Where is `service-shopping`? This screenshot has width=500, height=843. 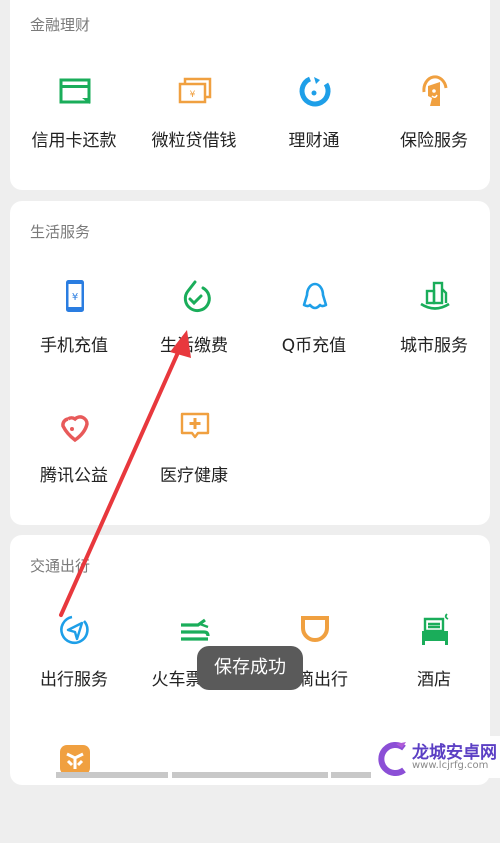
service-shopping is located at coordinates (74, 793).